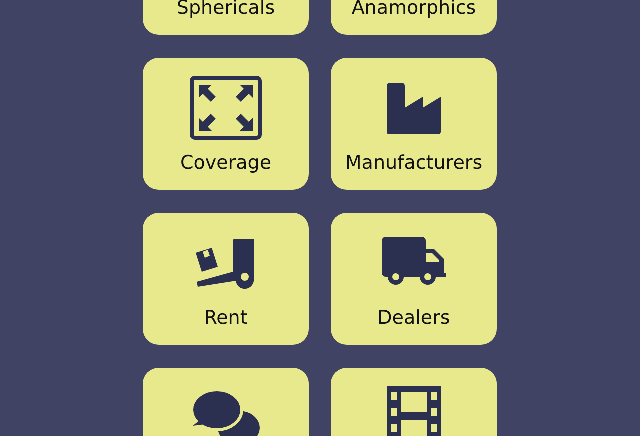 This screenshot has height=436, width=640. I want to click on expand-icon, so click(226, 108).